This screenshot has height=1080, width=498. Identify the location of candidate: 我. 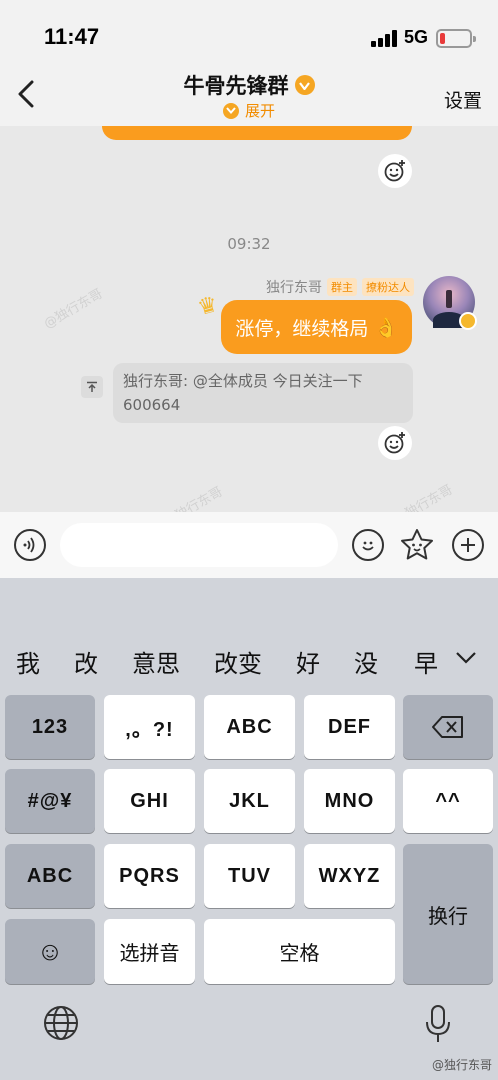
(28, 661).